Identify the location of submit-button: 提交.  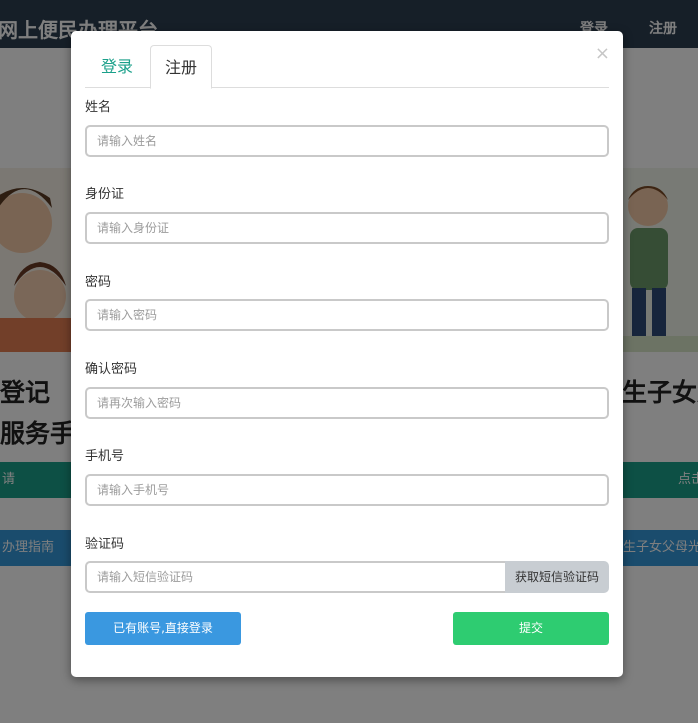
(531, 628).